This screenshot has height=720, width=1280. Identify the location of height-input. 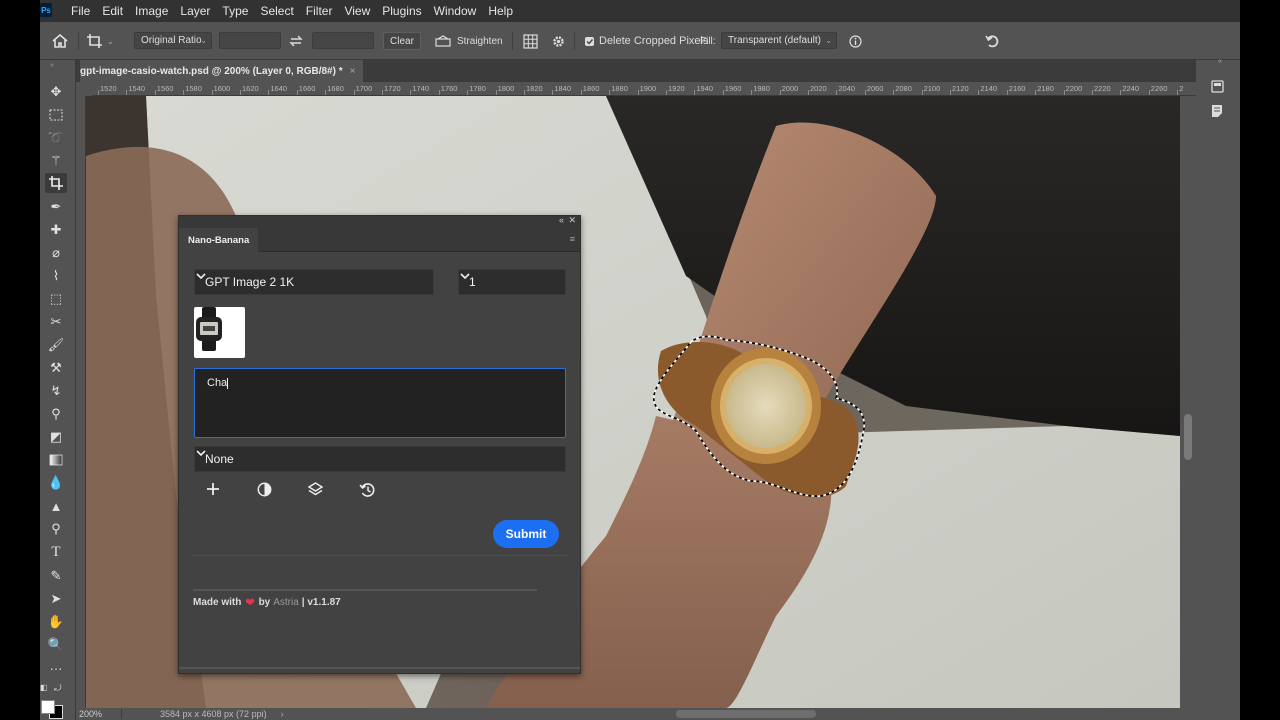
(343, 40).